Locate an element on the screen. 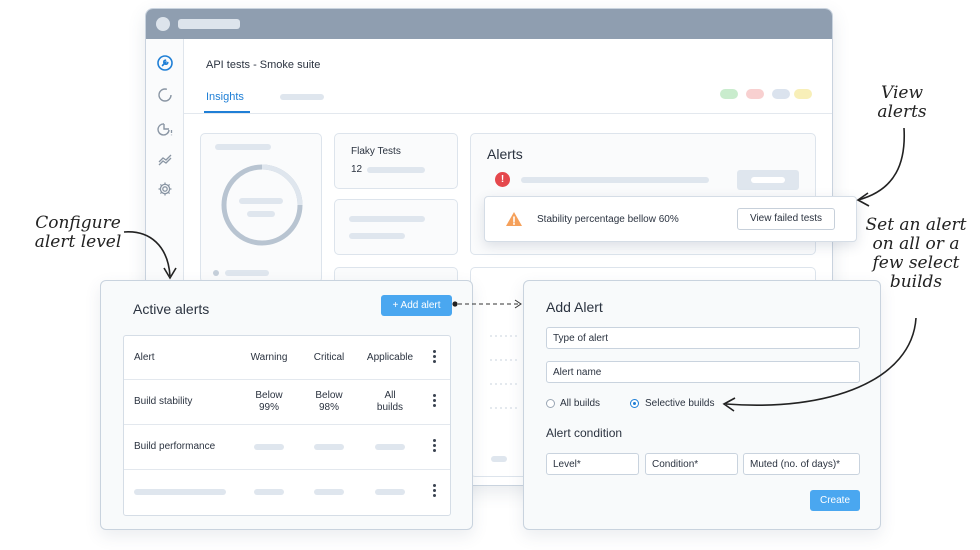 This screenshot has width=980, height=550. view-arrowhead is located at coordinates (863, 199).